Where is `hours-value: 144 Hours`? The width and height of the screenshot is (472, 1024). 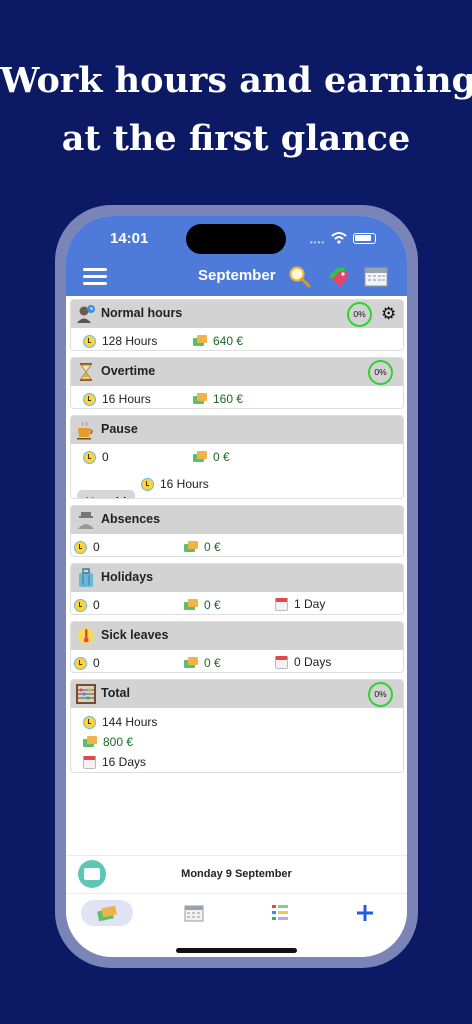
hours-value: 144 Hours is located at coordinates (120, 722).